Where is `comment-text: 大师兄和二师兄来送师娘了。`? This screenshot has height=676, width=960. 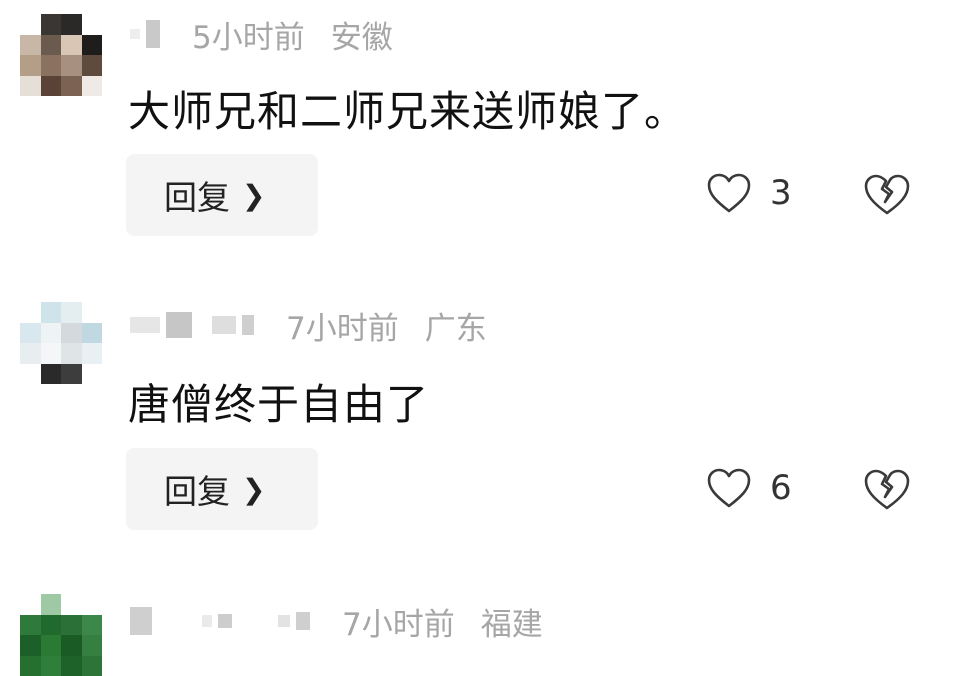 comment-text: 大师兄和二师兄来送师娘了。 is located at coordinates (408, 111).